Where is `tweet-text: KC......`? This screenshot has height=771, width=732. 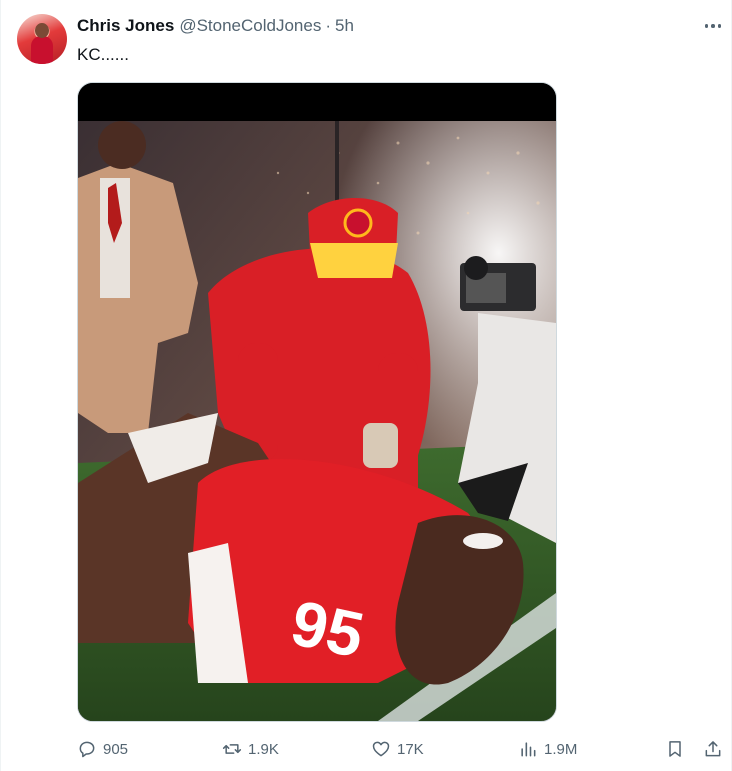 tweet-text: KC...... is located at coordinates (103, 54).